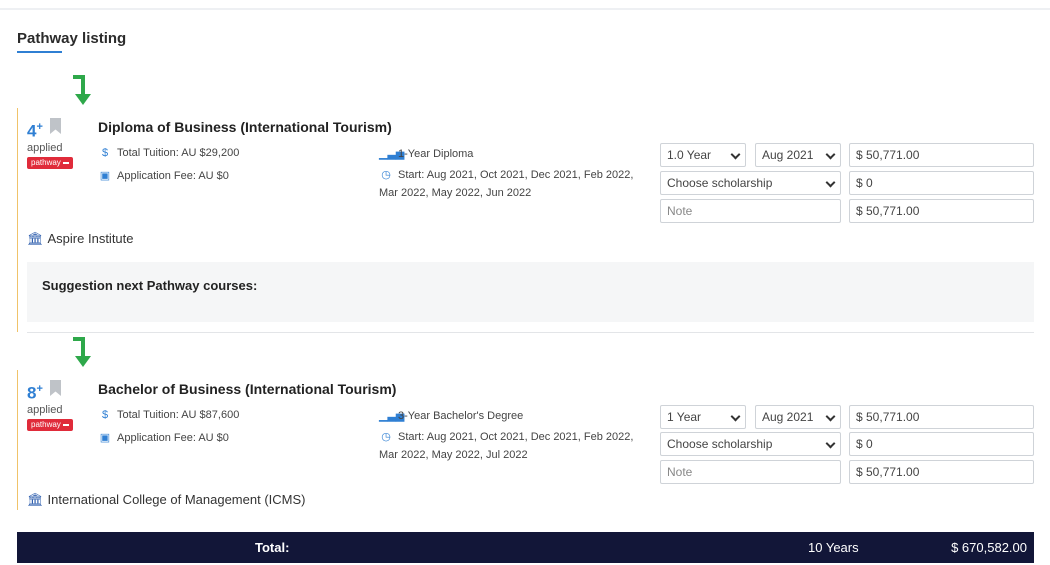 Image resolution: width=1050 pixels, height=565 pixels. I want to click on section-title: Pathway listing, so click(72, 38).